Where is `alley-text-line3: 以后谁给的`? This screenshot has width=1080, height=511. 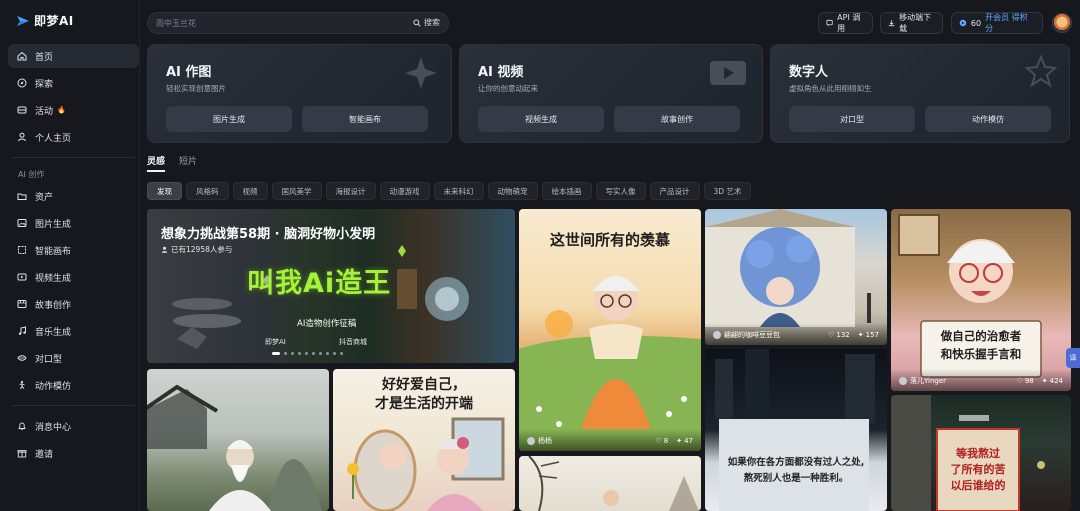
alley-text-line3: 以后谁给的 is located at coordinates (978, 485).